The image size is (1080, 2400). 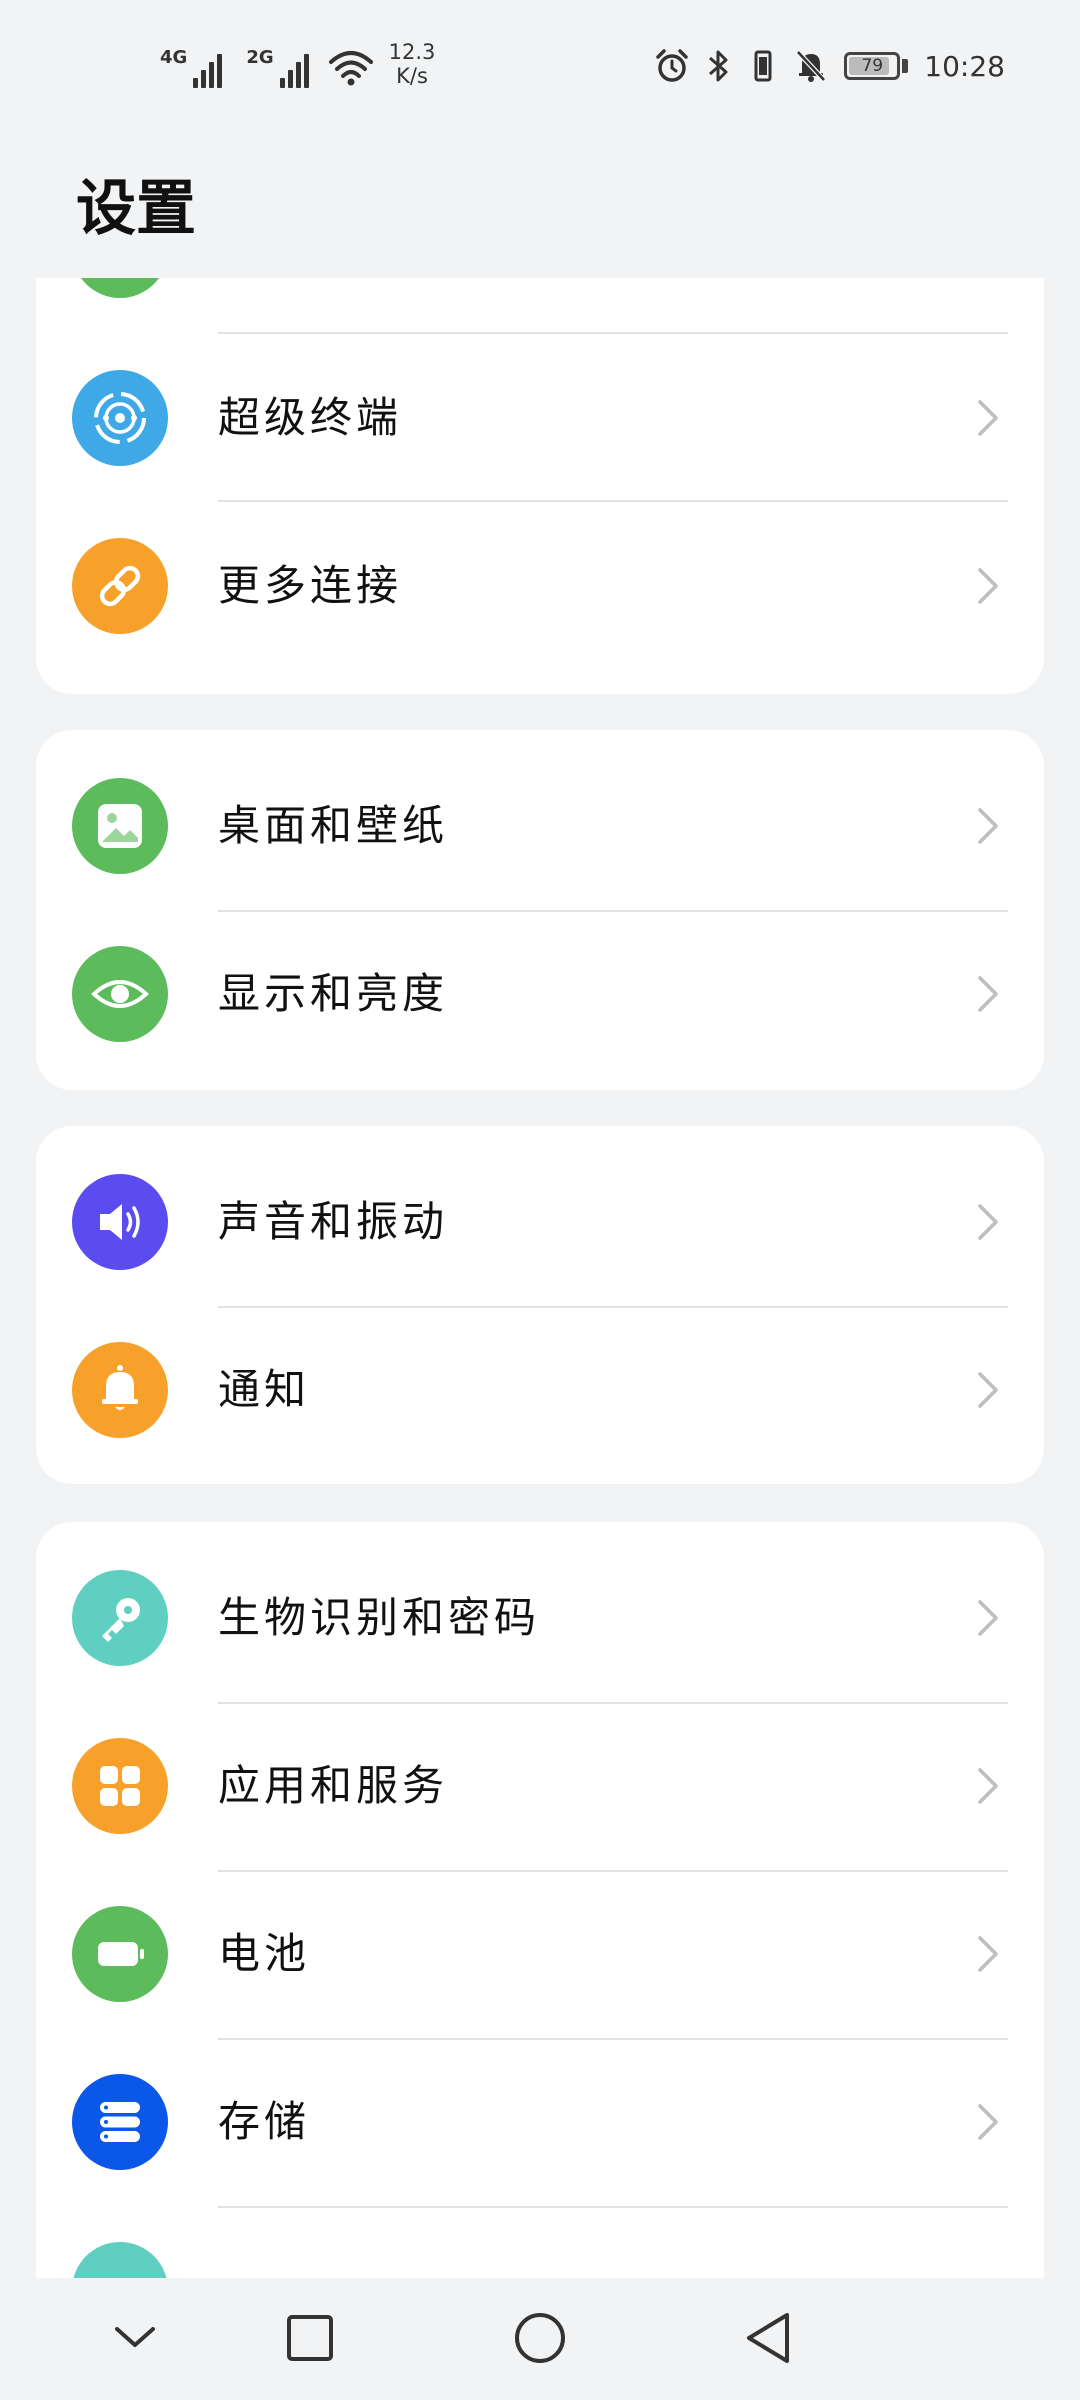 I want to click on square-icon, so click(x=310, y=2338).